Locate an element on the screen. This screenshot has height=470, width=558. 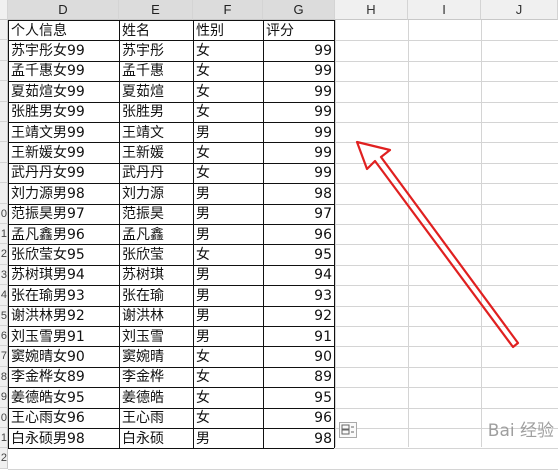
red-arrow-annotation is located at coordinates (437, 244).